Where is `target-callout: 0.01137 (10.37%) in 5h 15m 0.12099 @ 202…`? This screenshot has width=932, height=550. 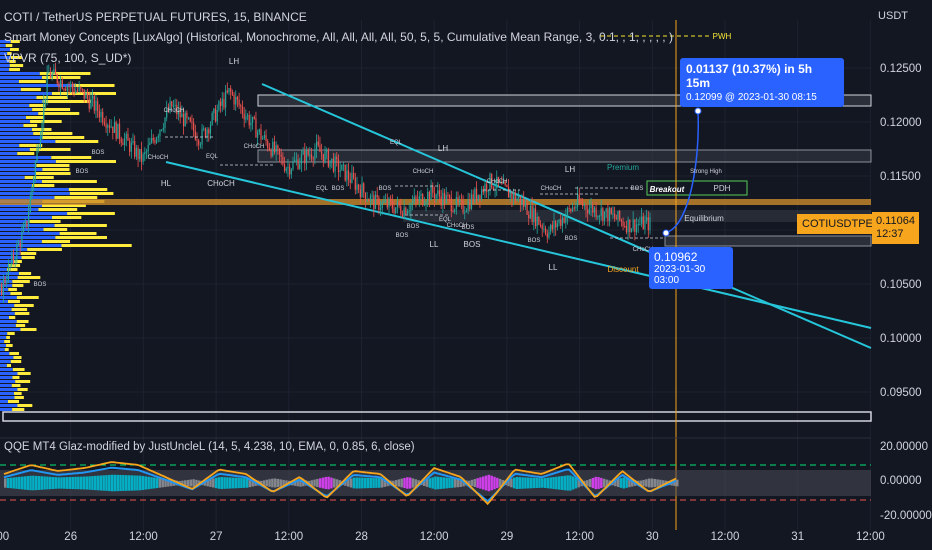 target-callout: 0.01137 (10.37%) in 5h 15m 0.12099 @ 202… is located at coordinates (762, 82).